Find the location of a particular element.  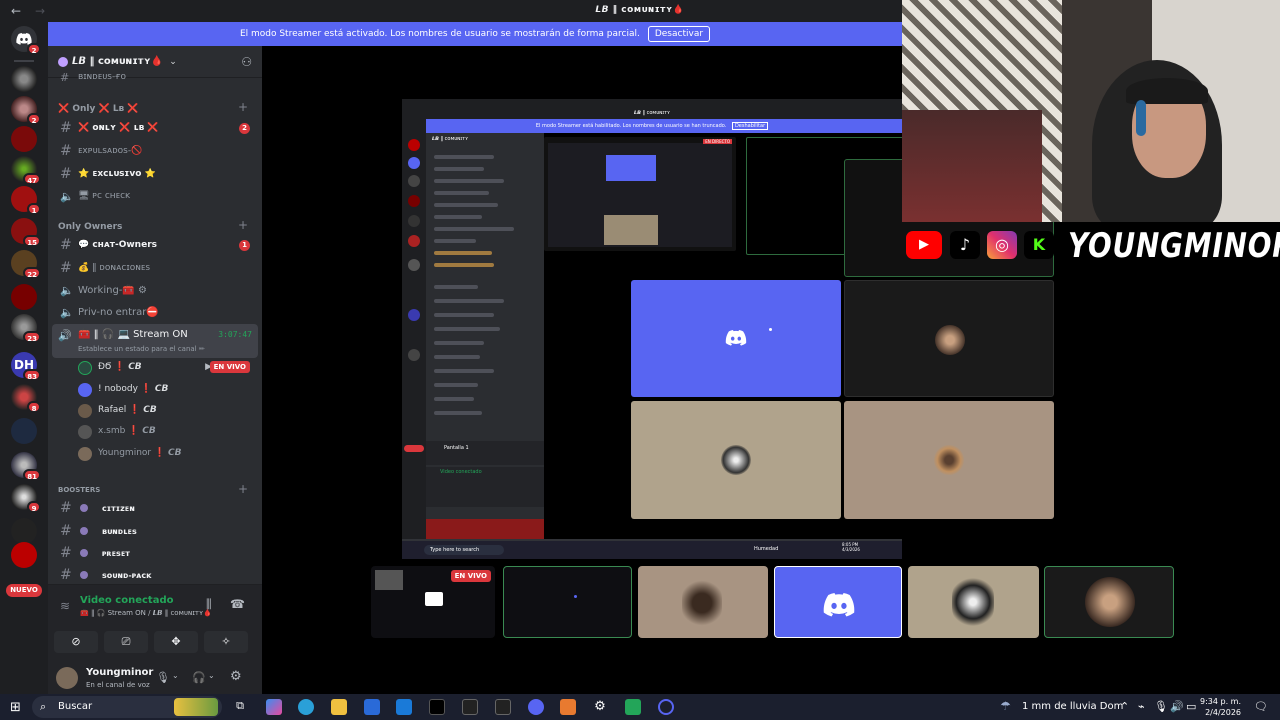

server-list: 2 2 47 1 15 22 23 DH 83 8 81 9 NUEVO is located at coordinates (24, 358).